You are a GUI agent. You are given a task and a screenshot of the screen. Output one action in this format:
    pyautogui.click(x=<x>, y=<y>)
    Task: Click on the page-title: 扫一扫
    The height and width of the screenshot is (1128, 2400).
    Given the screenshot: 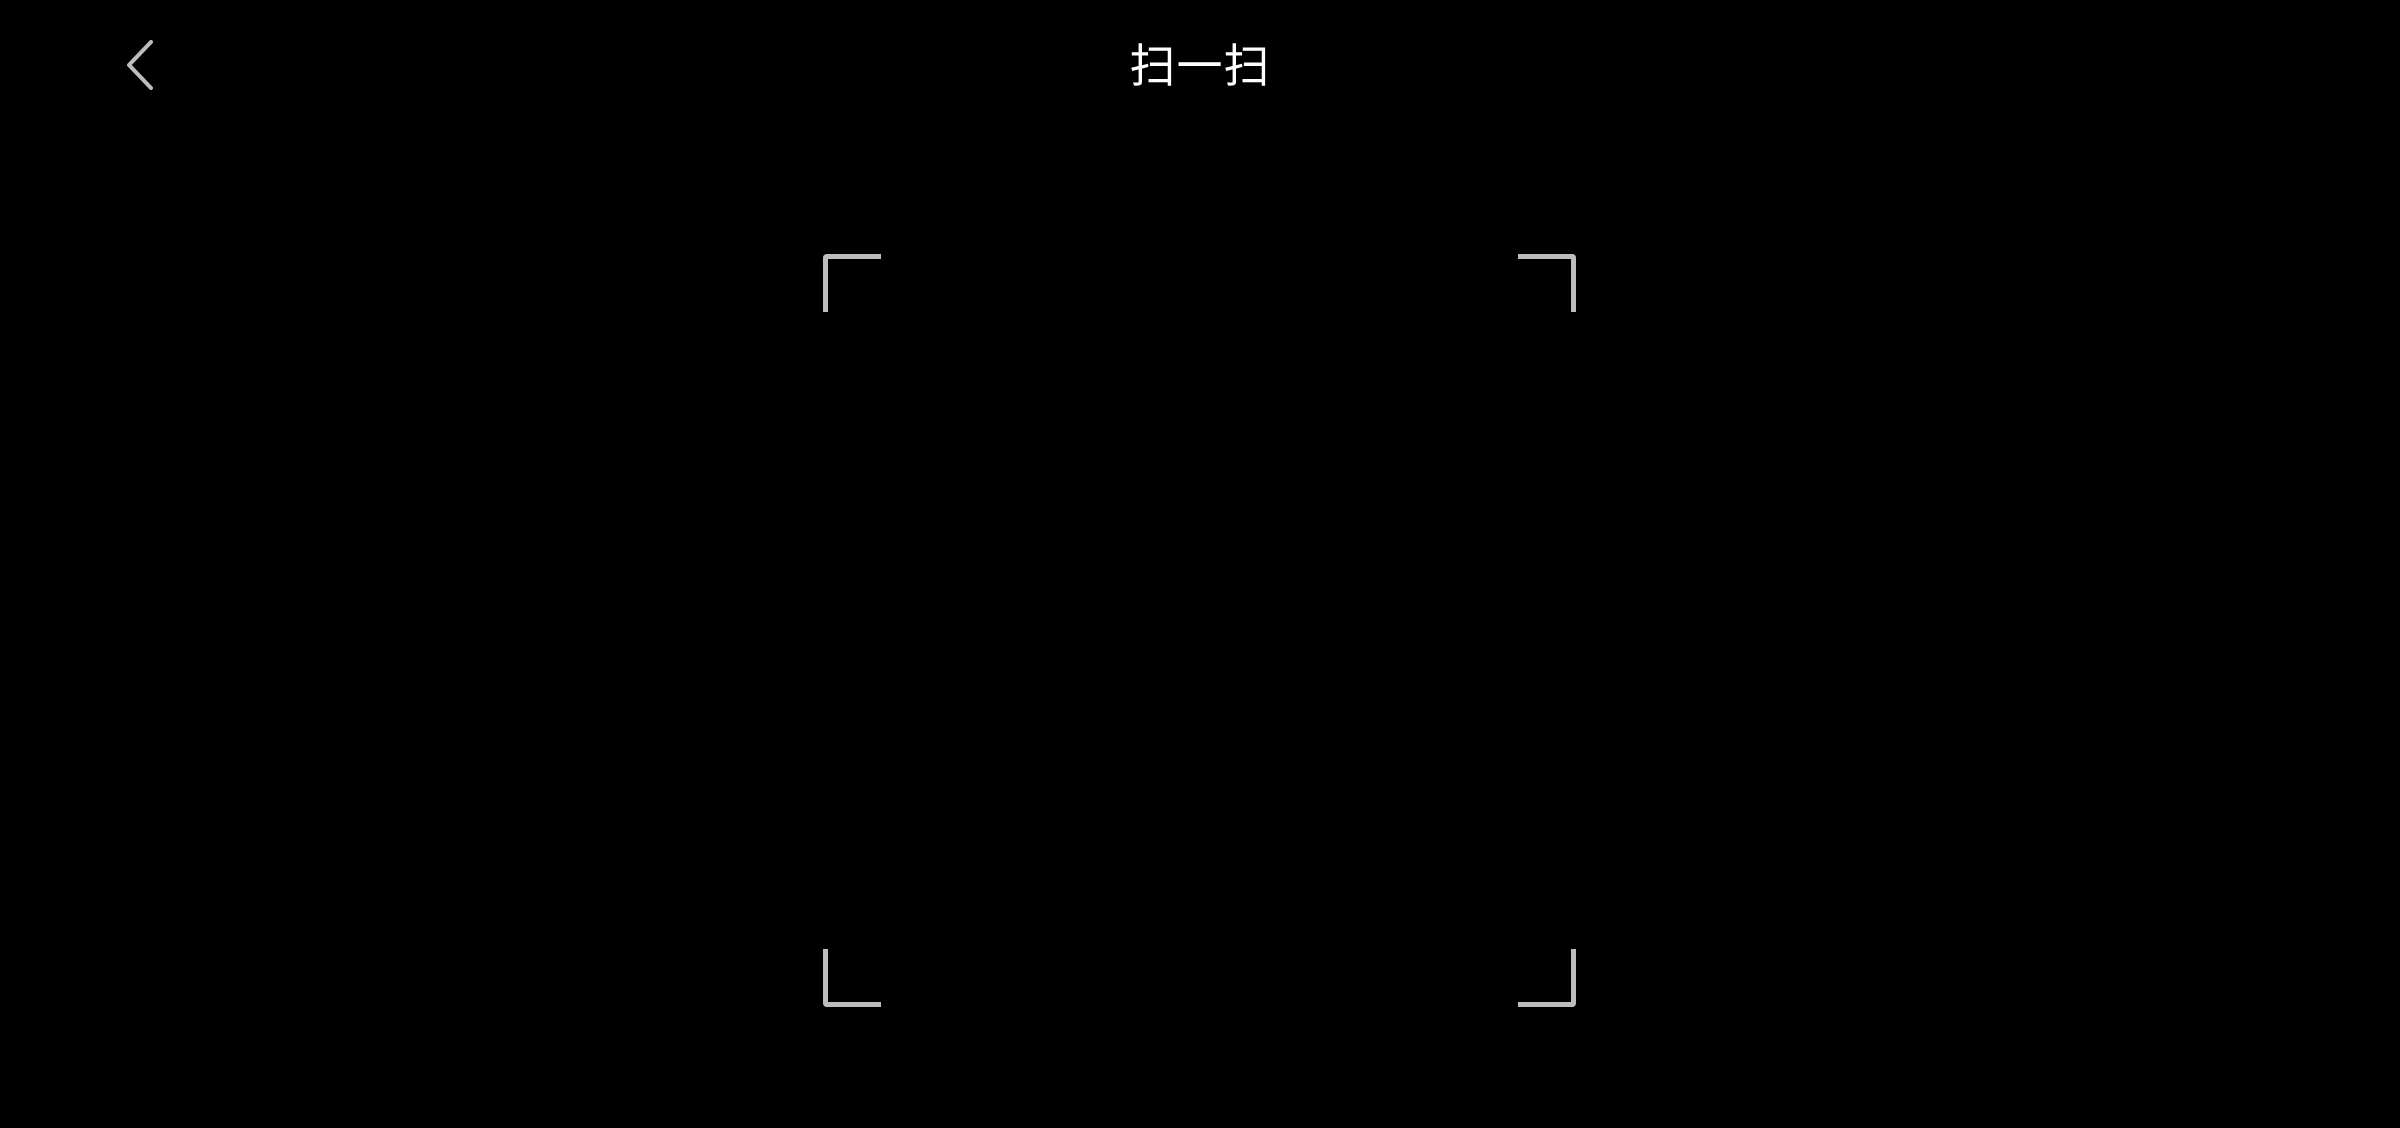 What is the action you would take?
    pyautogui.click(x=1200, y=66)
    